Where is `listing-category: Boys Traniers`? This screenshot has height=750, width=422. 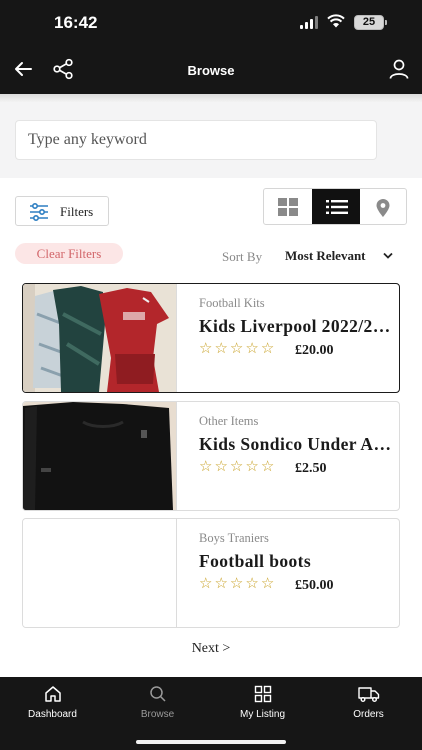
listing-category: Boys Traniers is located at coordinates (234, 538).